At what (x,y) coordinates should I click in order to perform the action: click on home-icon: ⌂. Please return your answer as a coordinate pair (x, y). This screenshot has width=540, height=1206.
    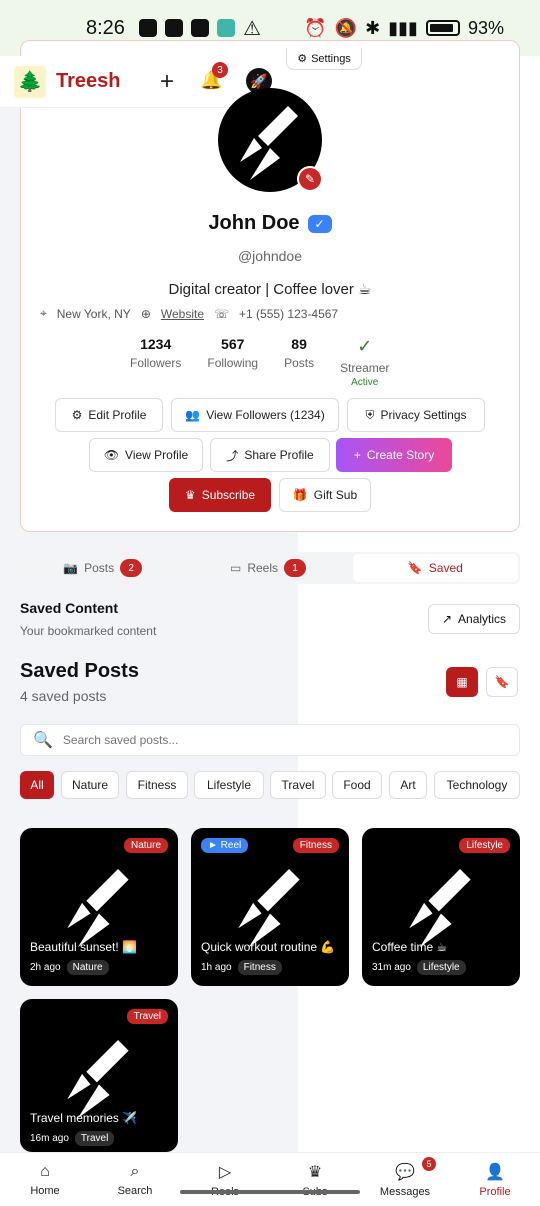
    Looking at the image, I should click on (45, 1171).